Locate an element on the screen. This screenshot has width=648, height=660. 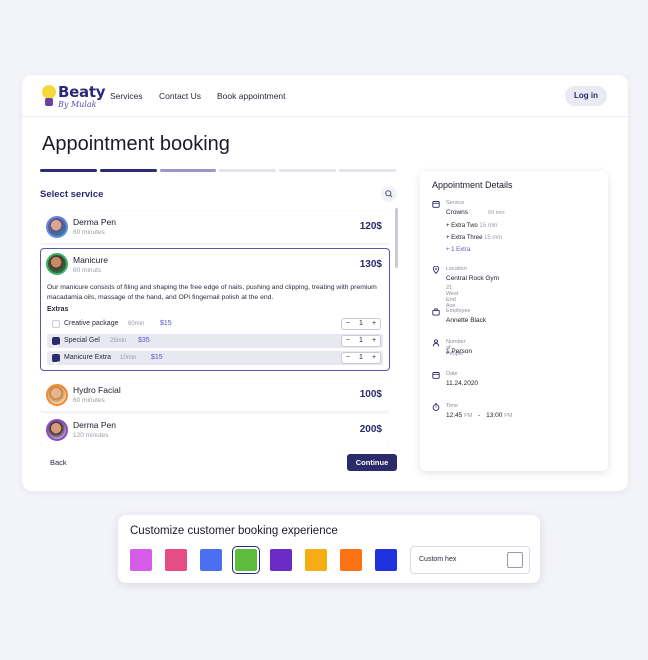
continue-button: Continue is located at coordinates (372, 462).